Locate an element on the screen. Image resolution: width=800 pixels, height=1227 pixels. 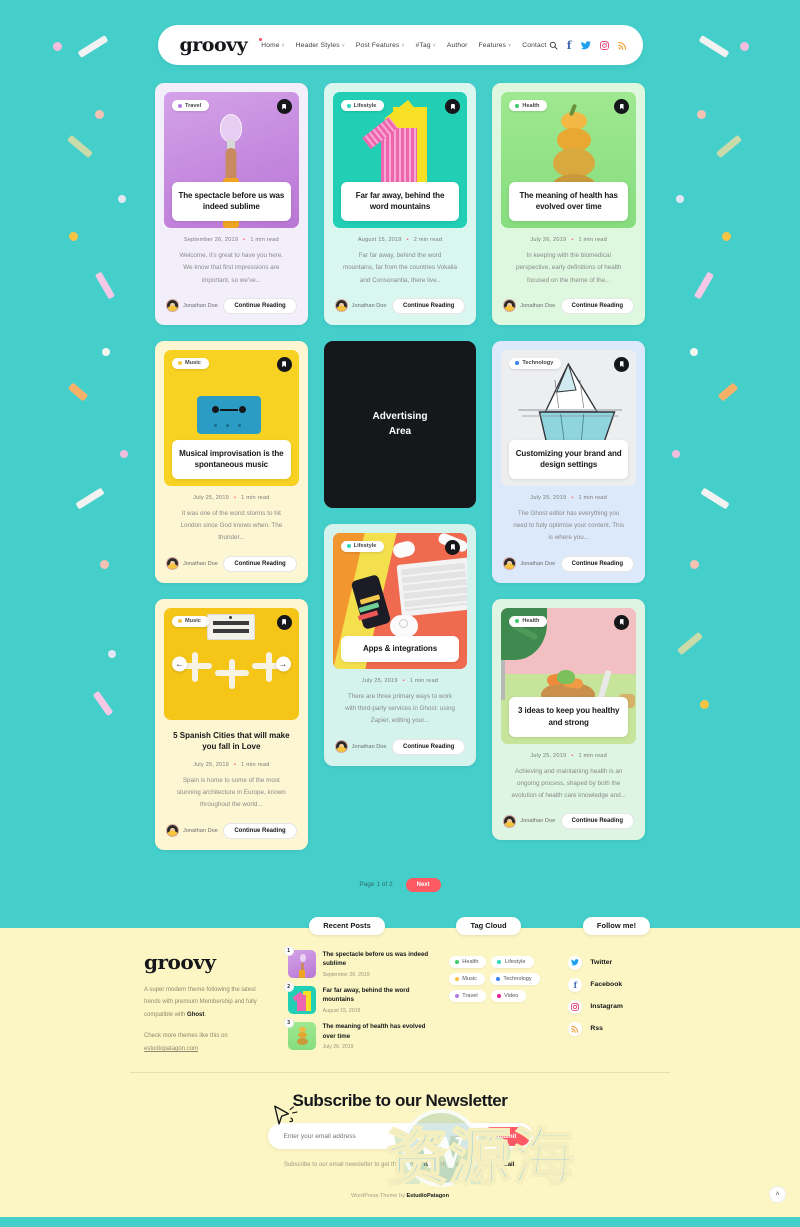
social-link-instagram: Instagram is located at coordinates (619, 1006).